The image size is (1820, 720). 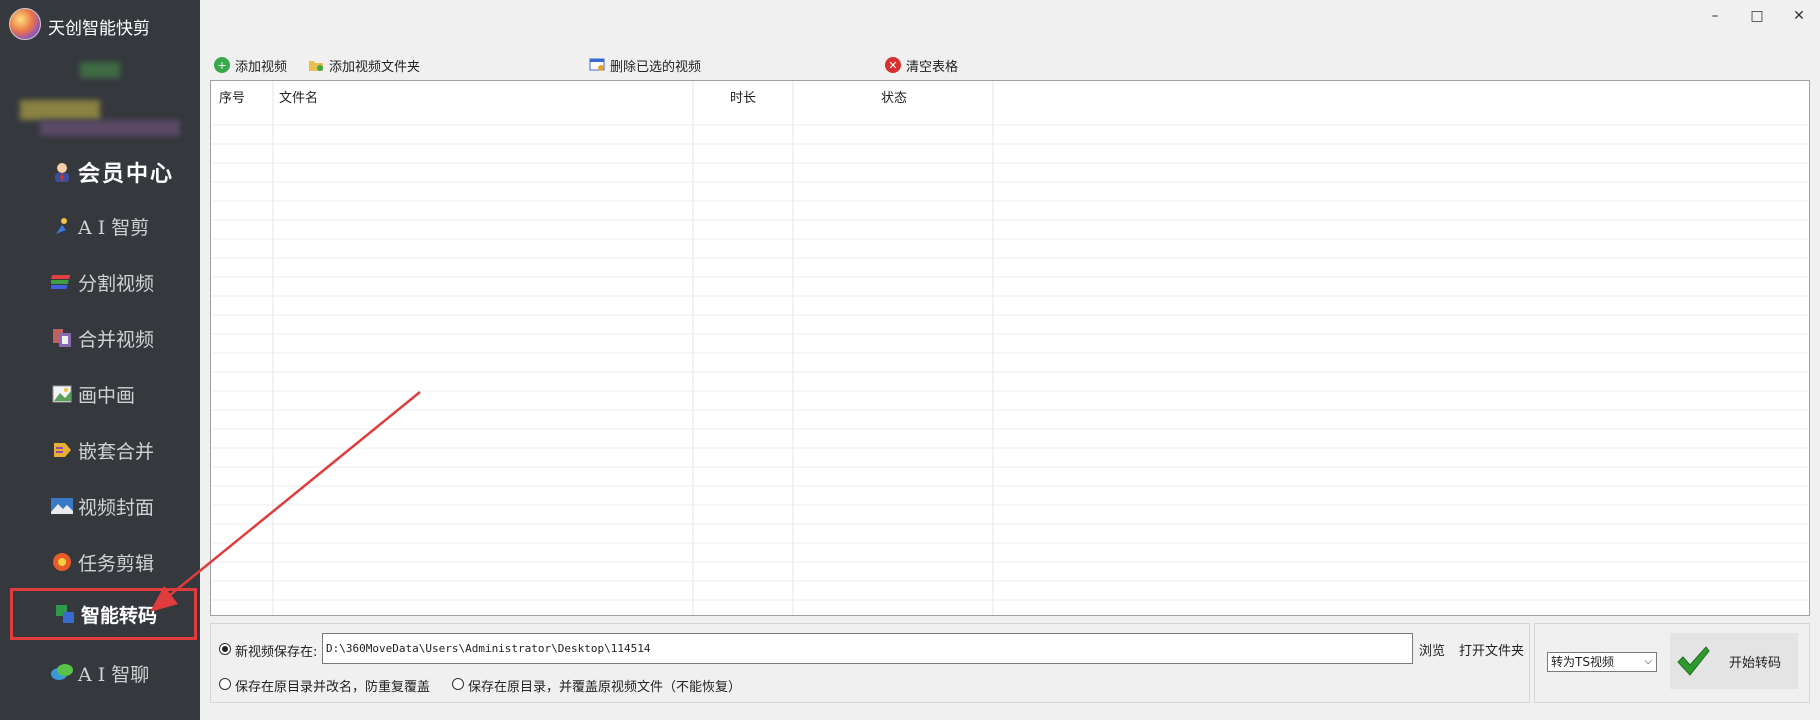 What do you see at coordinates (1757, 16) in the screenshot?
I see `maximize-button: □` at bounding box center [1757, 16].